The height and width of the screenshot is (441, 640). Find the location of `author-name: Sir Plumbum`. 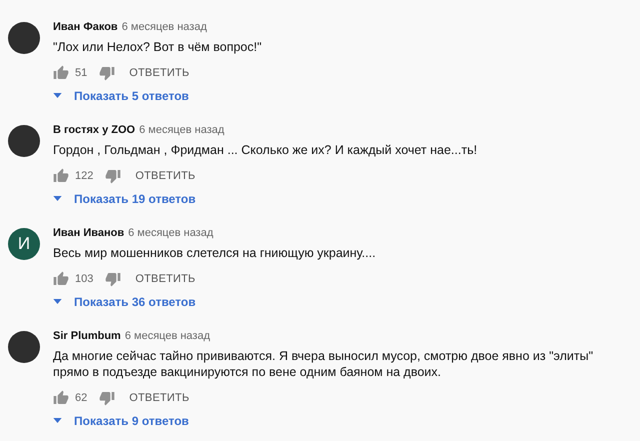

author-name: Sir Plumbum is located at coordinates (87, 336).